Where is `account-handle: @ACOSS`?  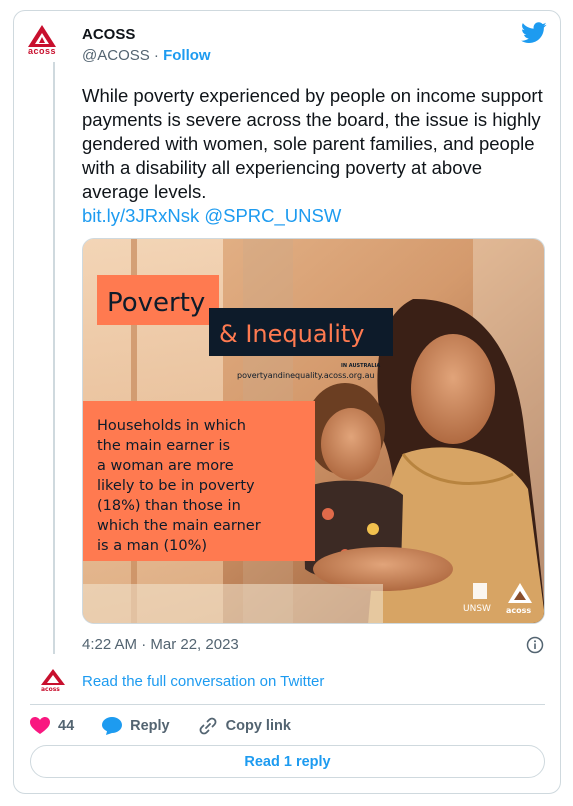 account-handle: @ACOSS is located at coordinates (116, 55).